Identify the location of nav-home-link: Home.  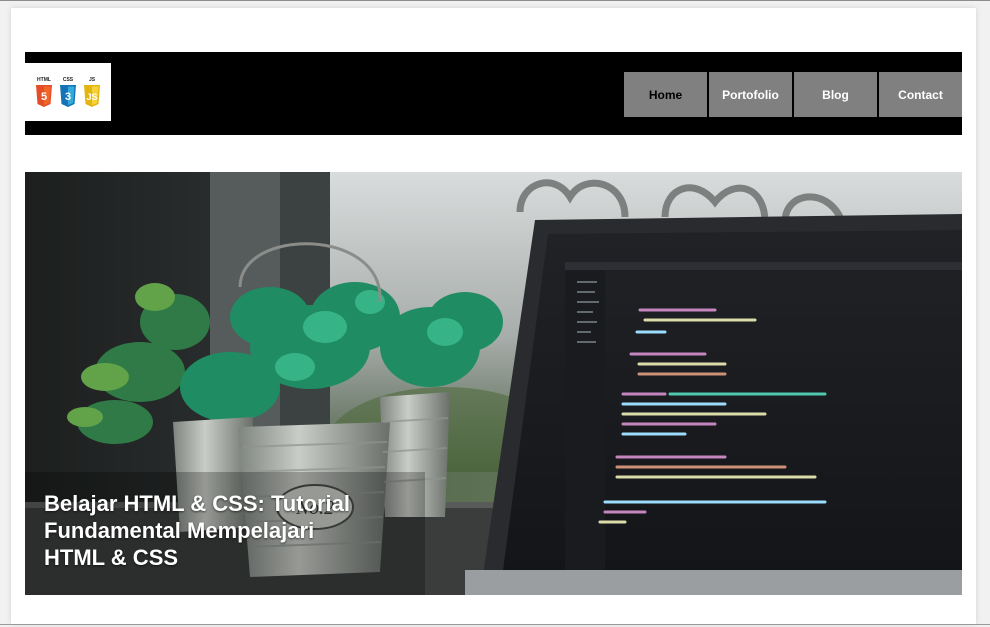
(665, 94).